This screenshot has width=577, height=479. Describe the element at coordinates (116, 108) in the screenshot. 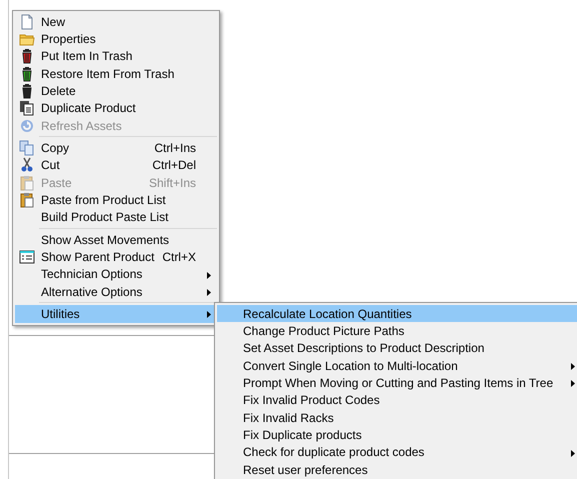

I see `menu-item: Duplicate Product` at that location.